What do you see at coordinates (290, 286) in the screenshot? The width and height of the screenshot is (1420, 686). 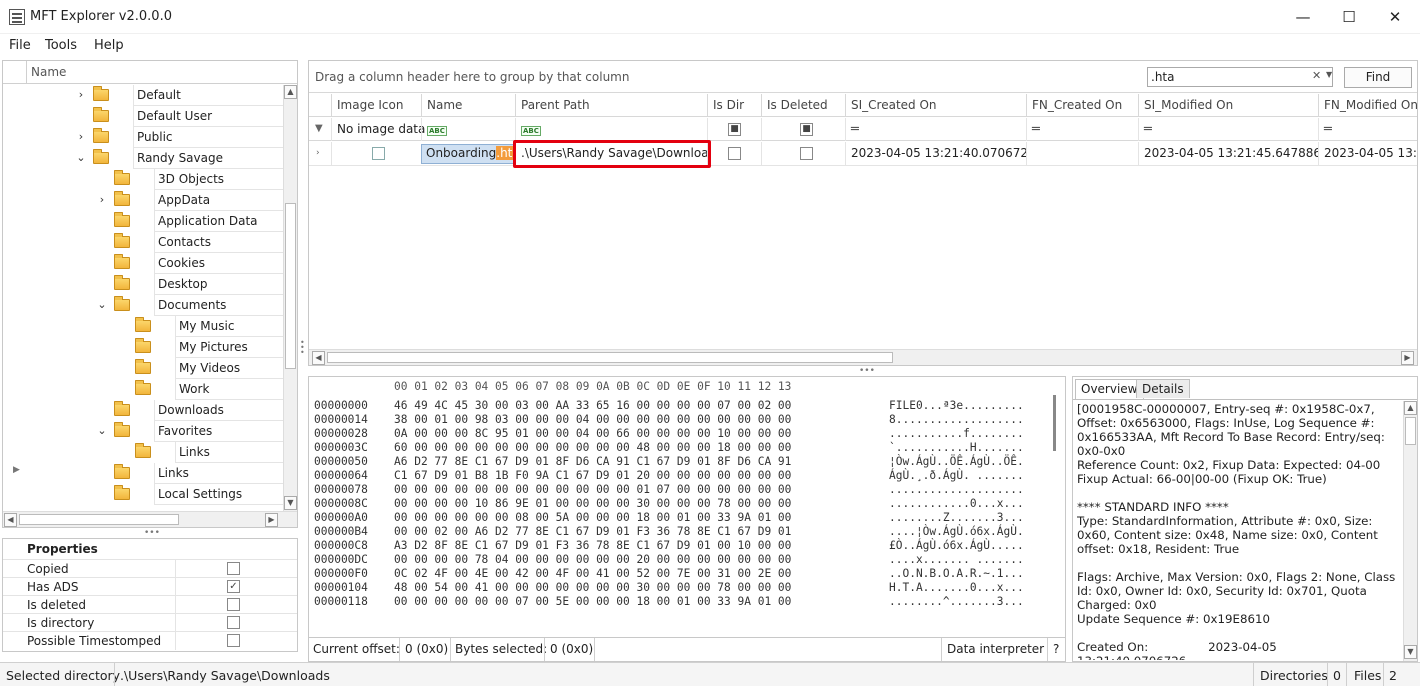 I see `tree-scroll-thumb` at bounding box center [290, 286].